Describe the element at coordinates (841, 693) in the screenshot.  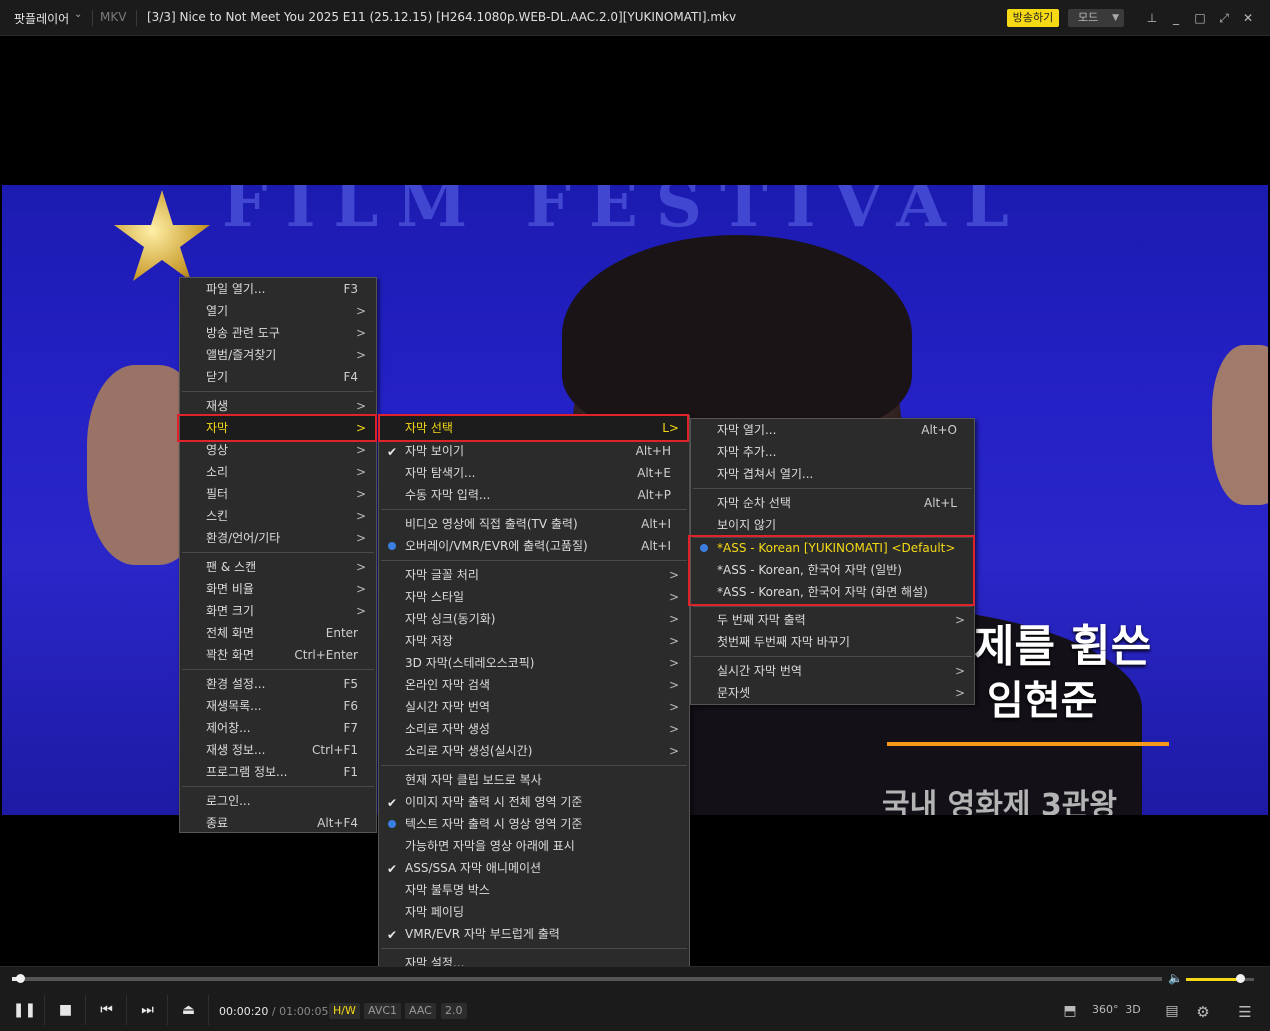
I see `menu-item-charset: 문자셋 >` at that location.